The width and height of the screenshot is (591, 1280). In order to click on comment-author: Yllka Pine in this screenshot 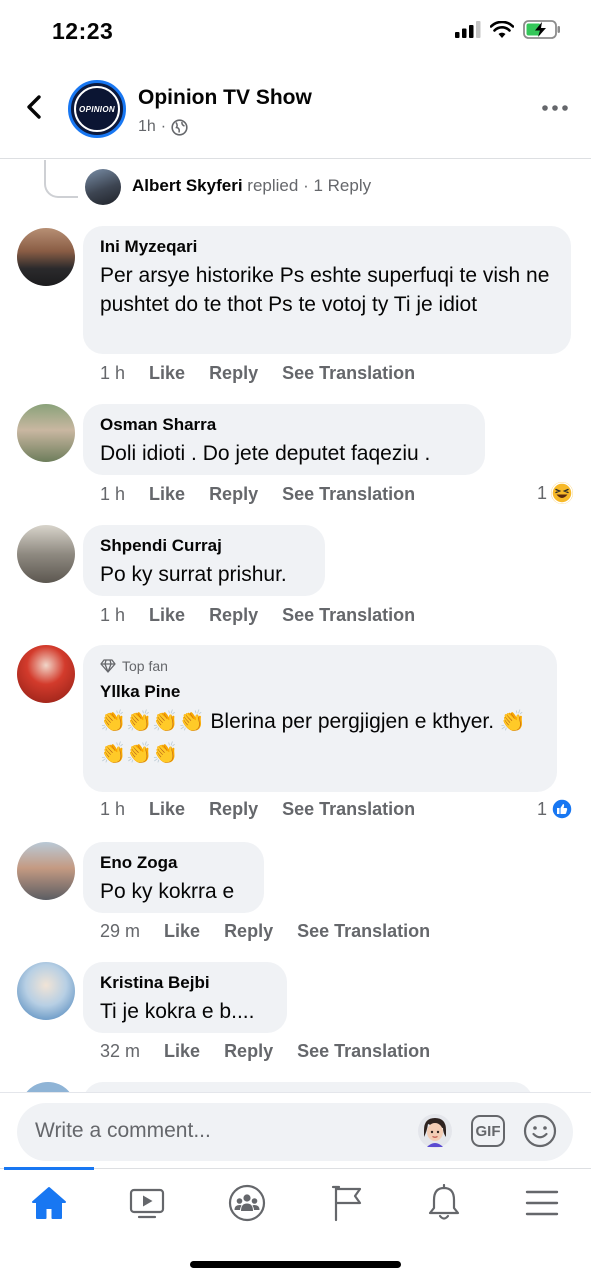, I will do `click(320, 692)`.